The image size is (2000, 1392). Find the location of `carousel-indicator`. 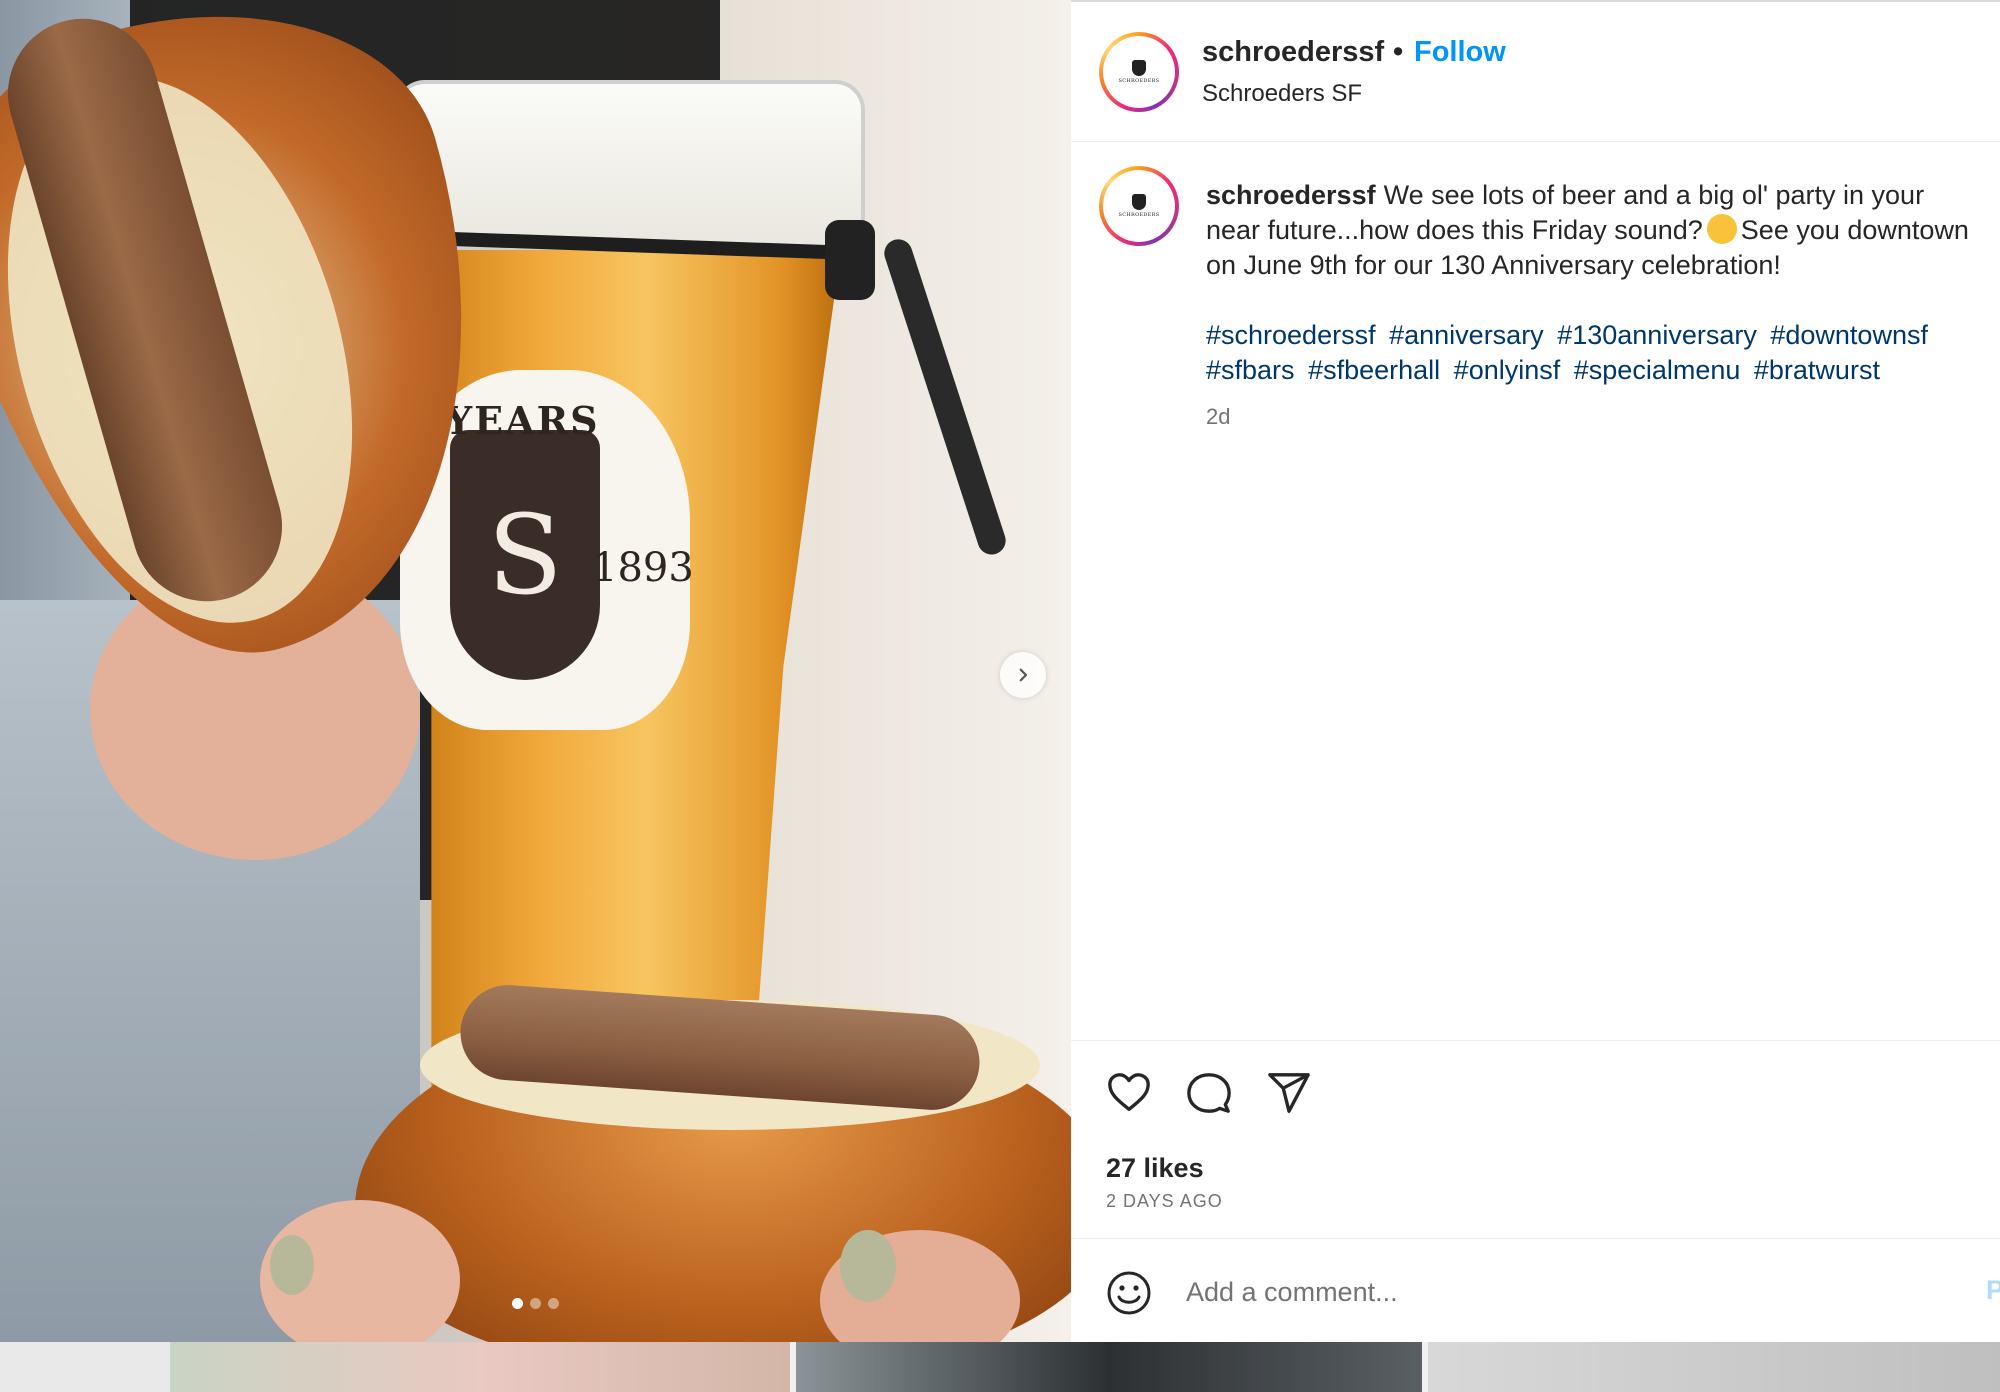

carousel-indicator is located at coordinates (535, 1303).